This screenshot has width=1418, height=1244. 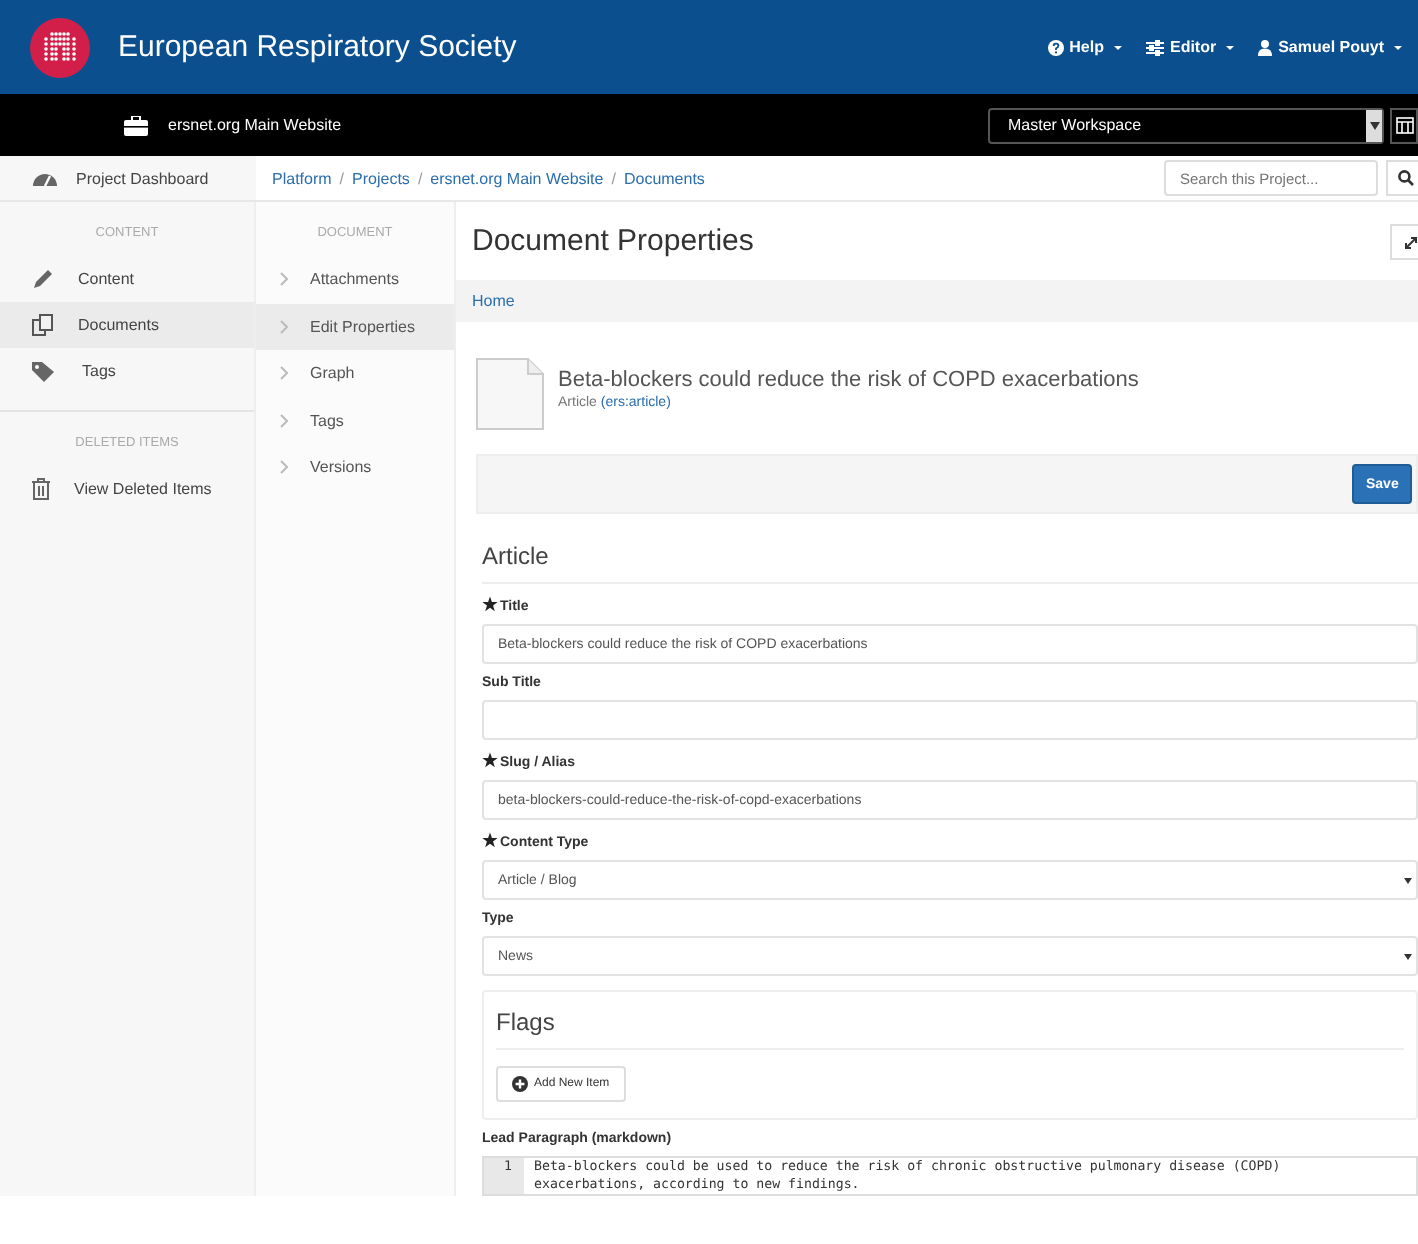 I want to click on expand-button, so click(x=1404, y=241).